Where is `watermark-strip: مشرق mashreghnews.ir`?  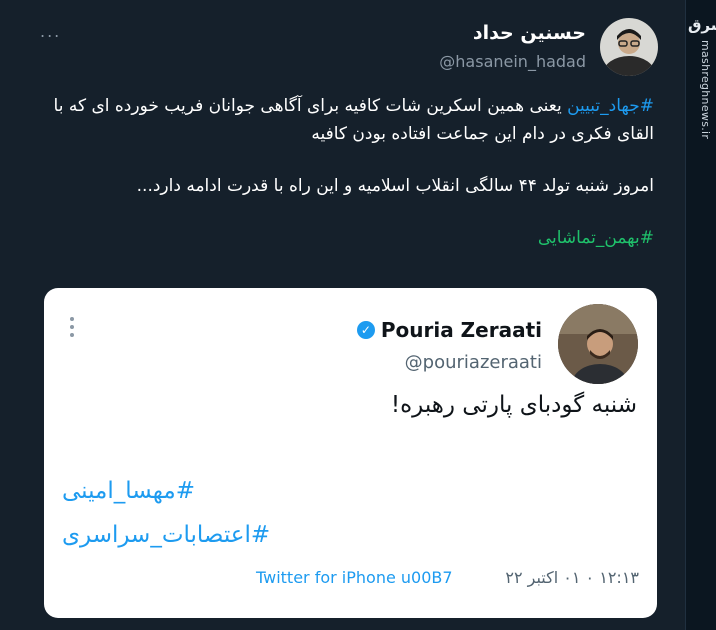 watermark-strip: مشرق mashreghnews.ir is located at coordinates (700, 315).